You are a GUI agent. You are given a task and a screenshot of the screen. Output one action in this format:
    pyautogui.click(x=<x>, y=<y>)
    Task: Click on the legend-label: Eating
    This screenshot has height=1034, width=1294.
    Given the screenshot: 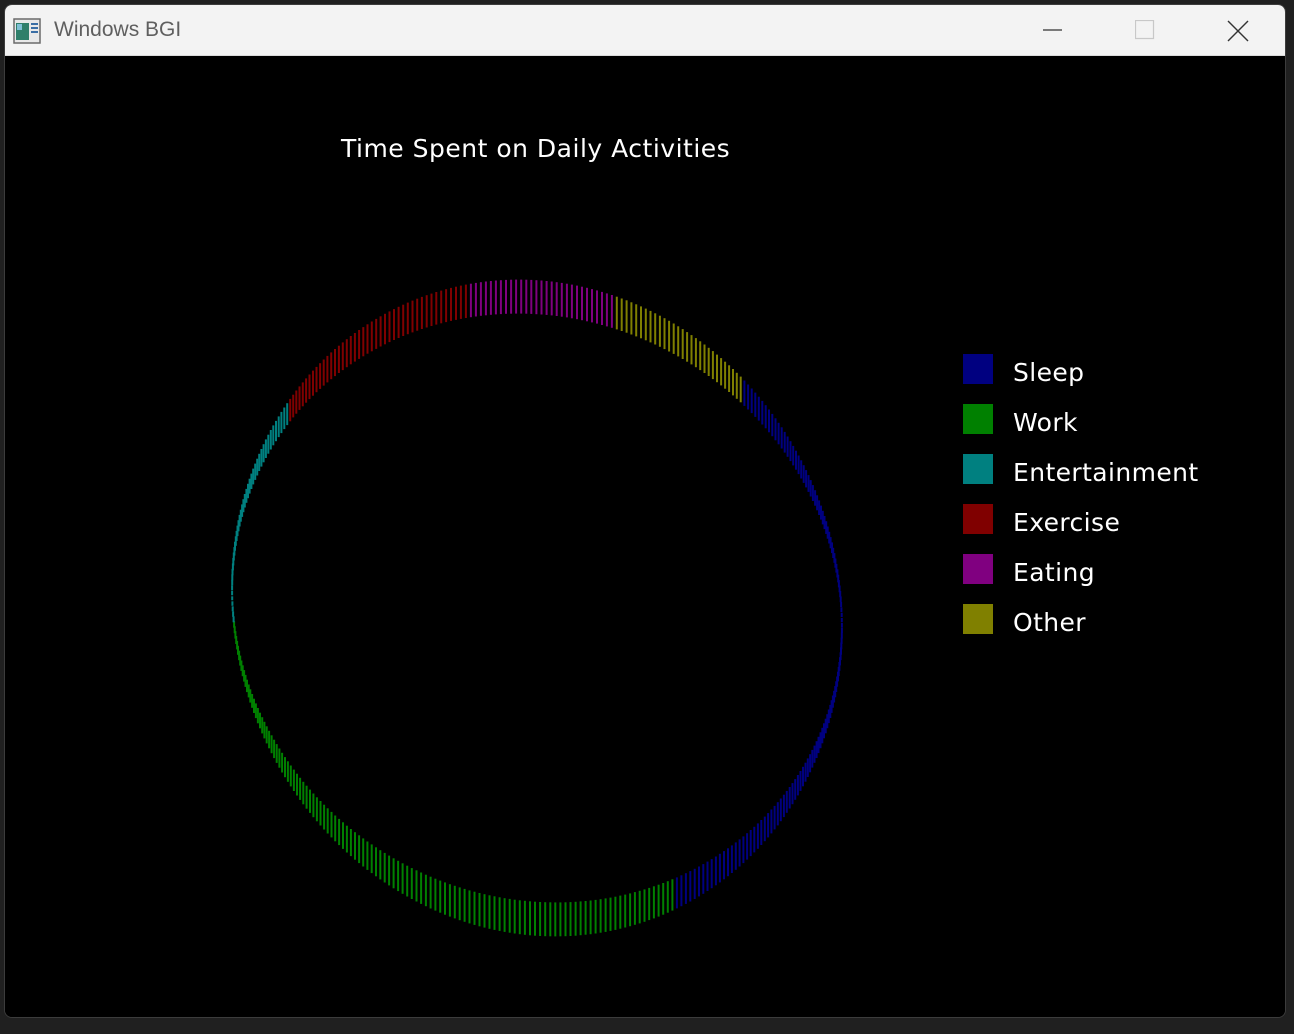 What is the action you would take?
    pyautogui.click(x=1054, y=572)
    